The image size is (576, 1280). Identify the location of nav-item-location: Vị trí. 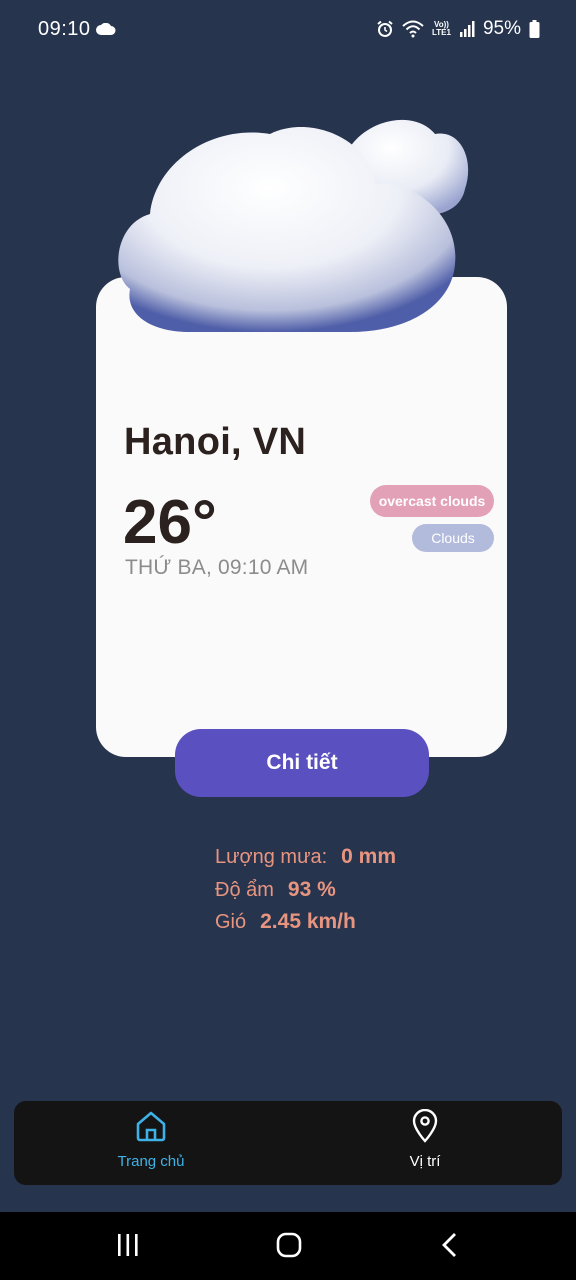
(425, 1143).